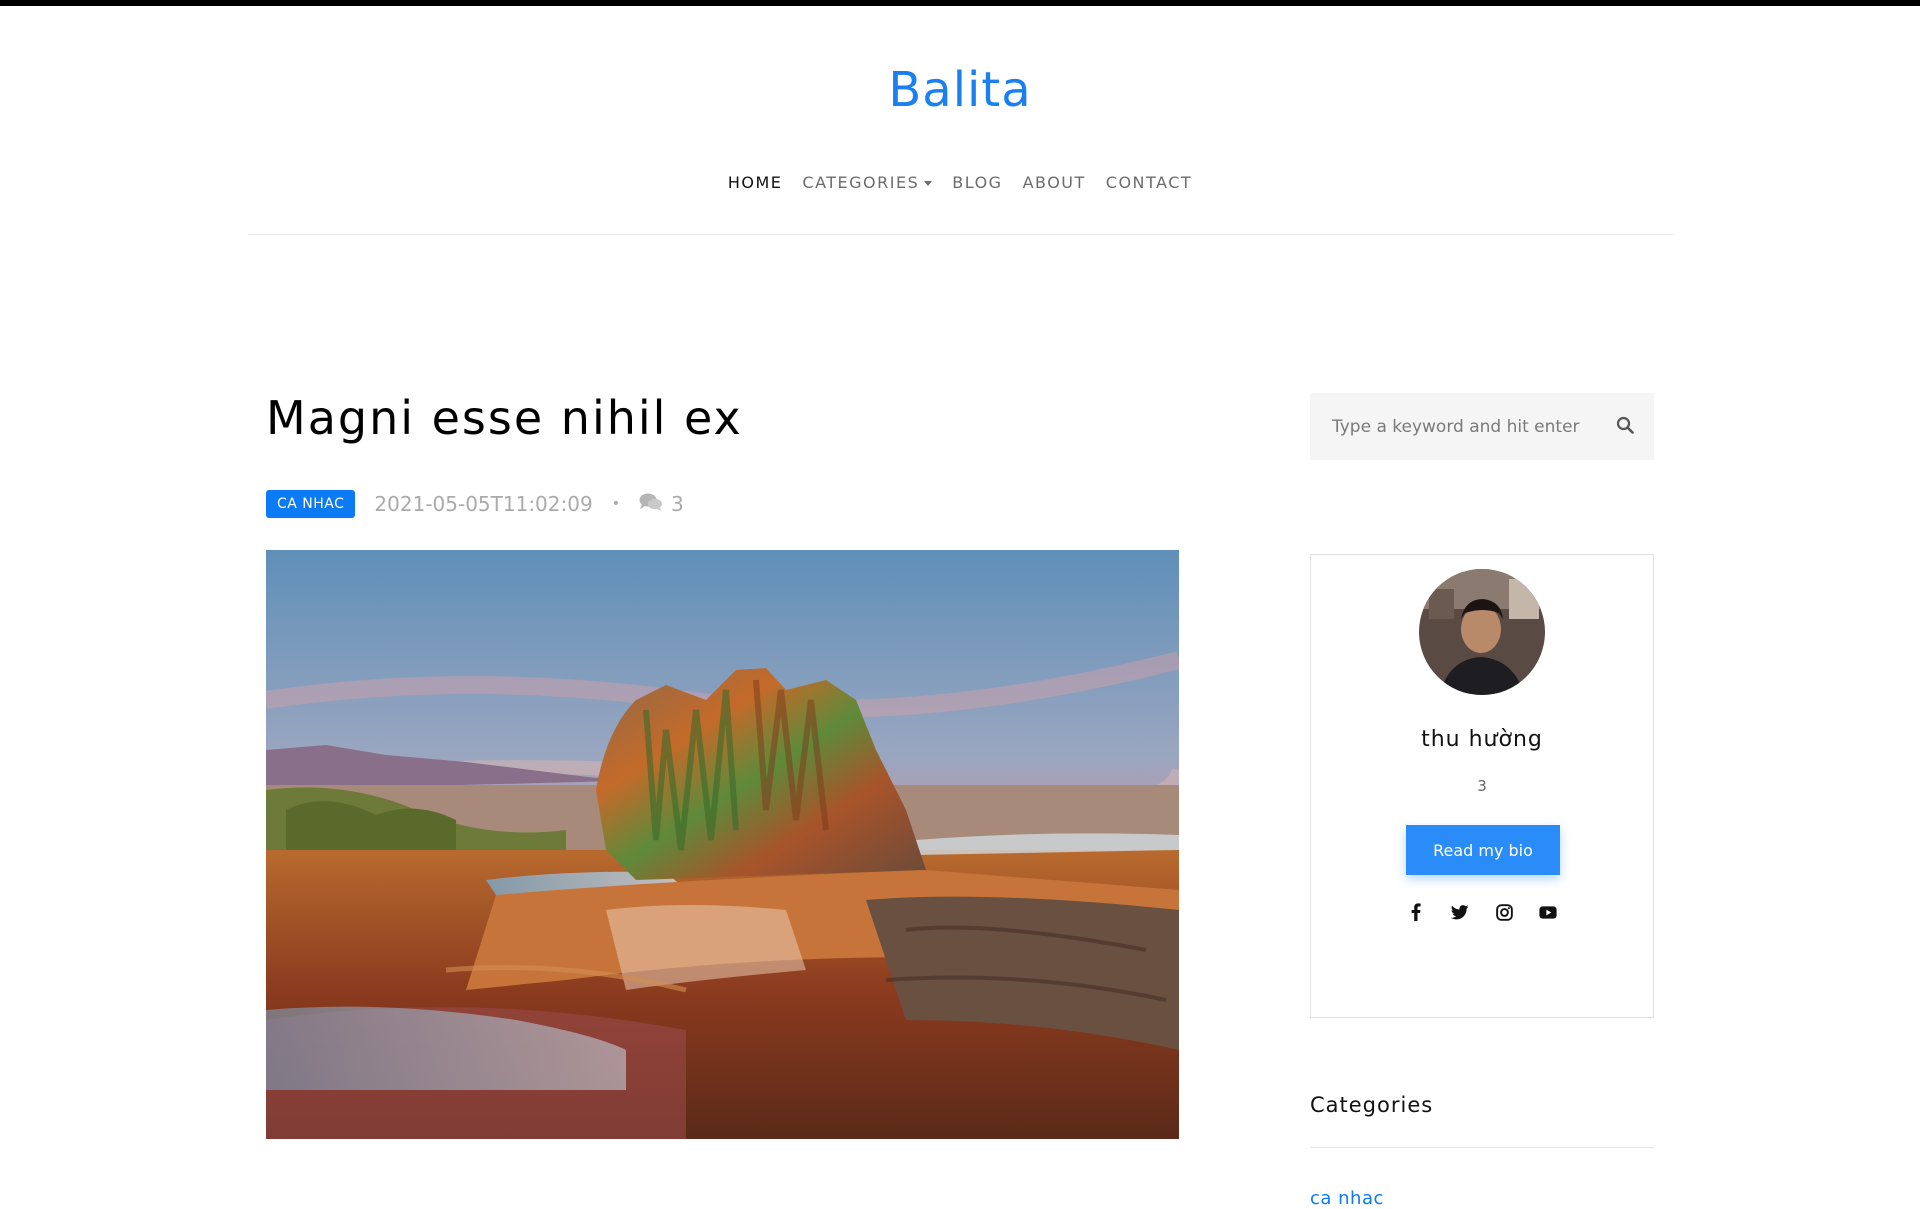  Describe the element at coordinates (1416, 912) in the screenshot. I see `facebook-icon` at that location.